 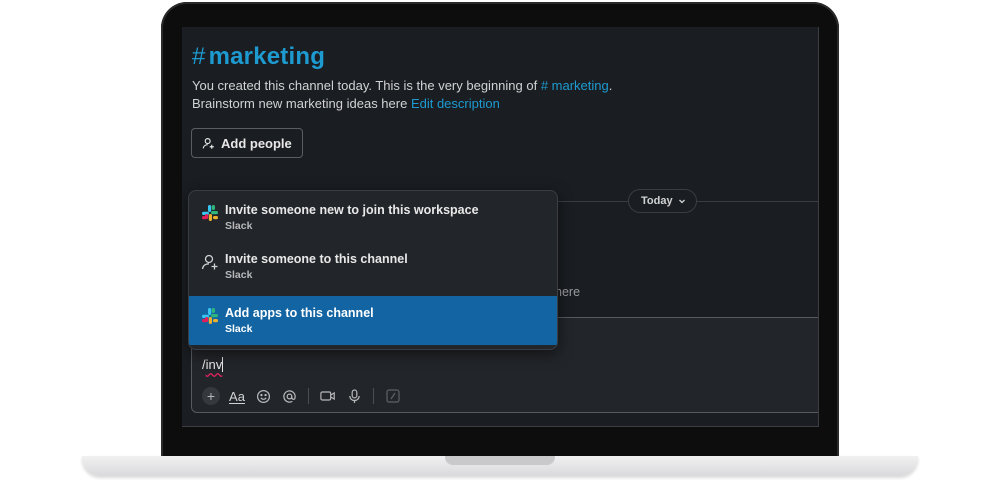 What do you see at coordinates (199, 56) in the screenshot?
I see `channel-hash: #` at bounding box center [199, 56].